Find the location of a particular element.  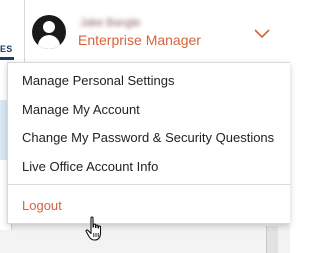

nav-tab-fragment: ES is located at coordinates (6, 49).